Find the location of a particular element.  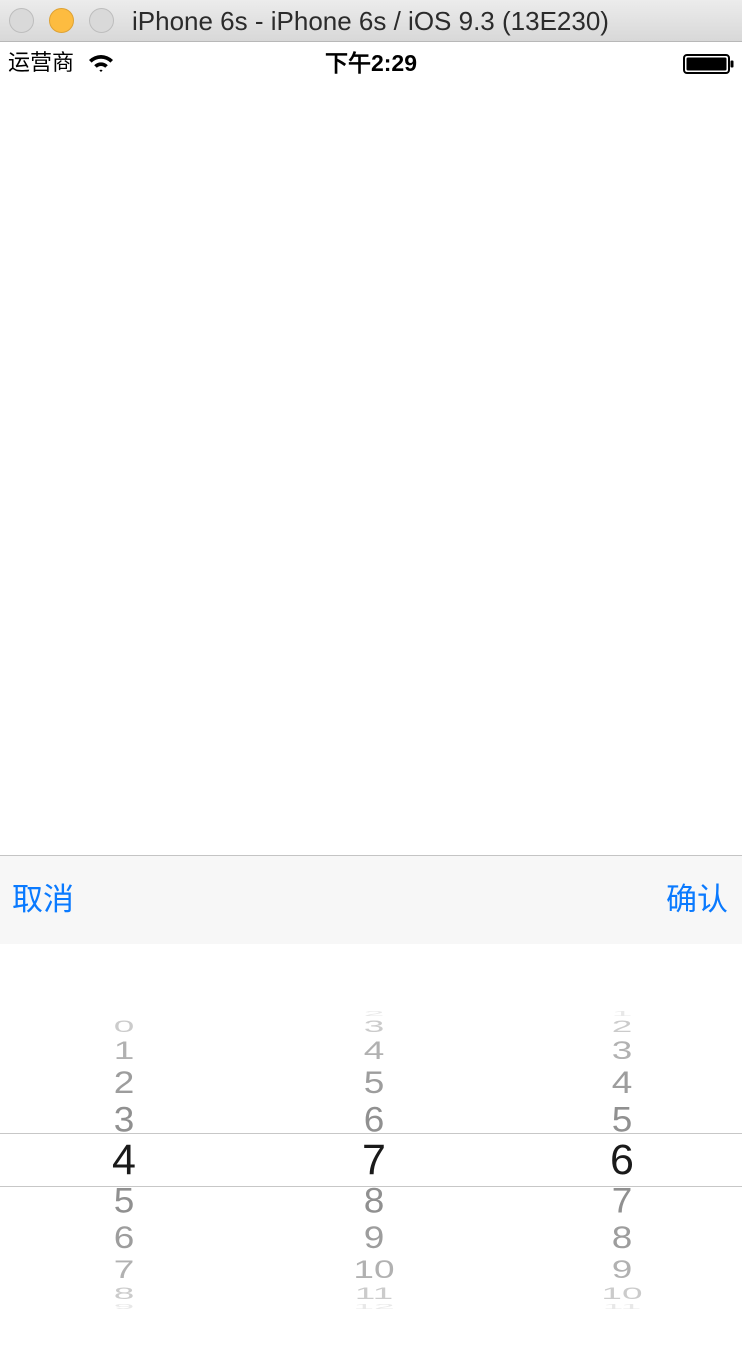

picker-selected-row: 7 is located at coordinates (374, 1160).